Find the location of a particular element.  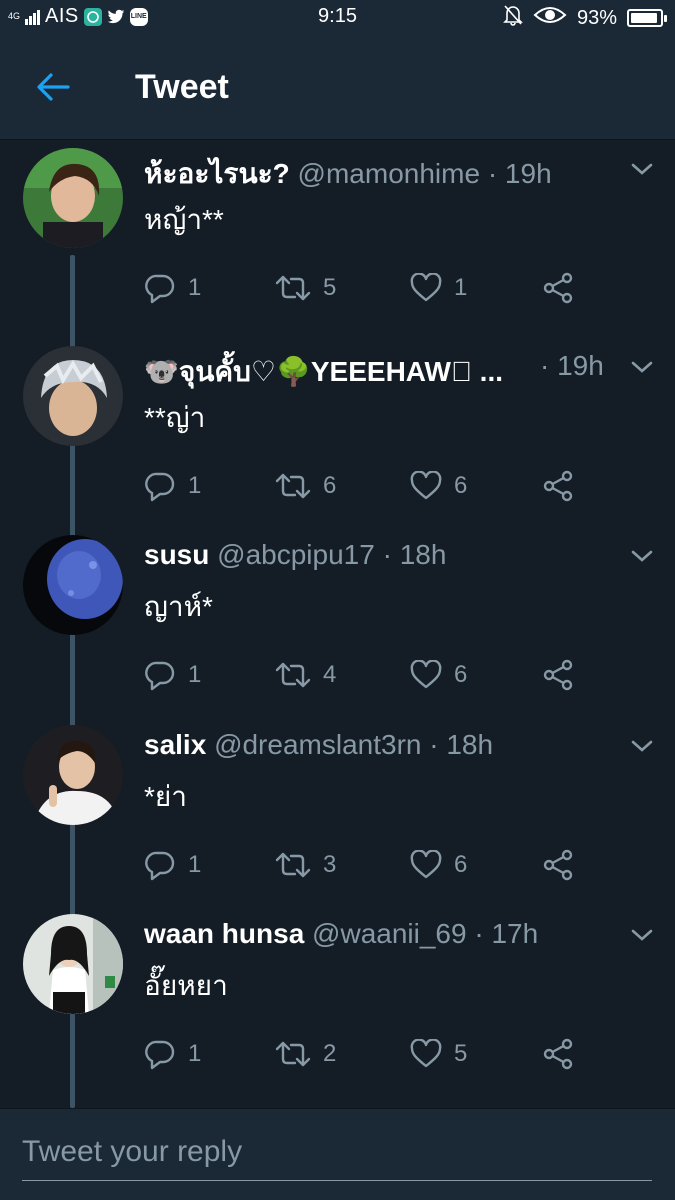

tweet-actions: 1 3 6 is located at coordinates (369, 865).